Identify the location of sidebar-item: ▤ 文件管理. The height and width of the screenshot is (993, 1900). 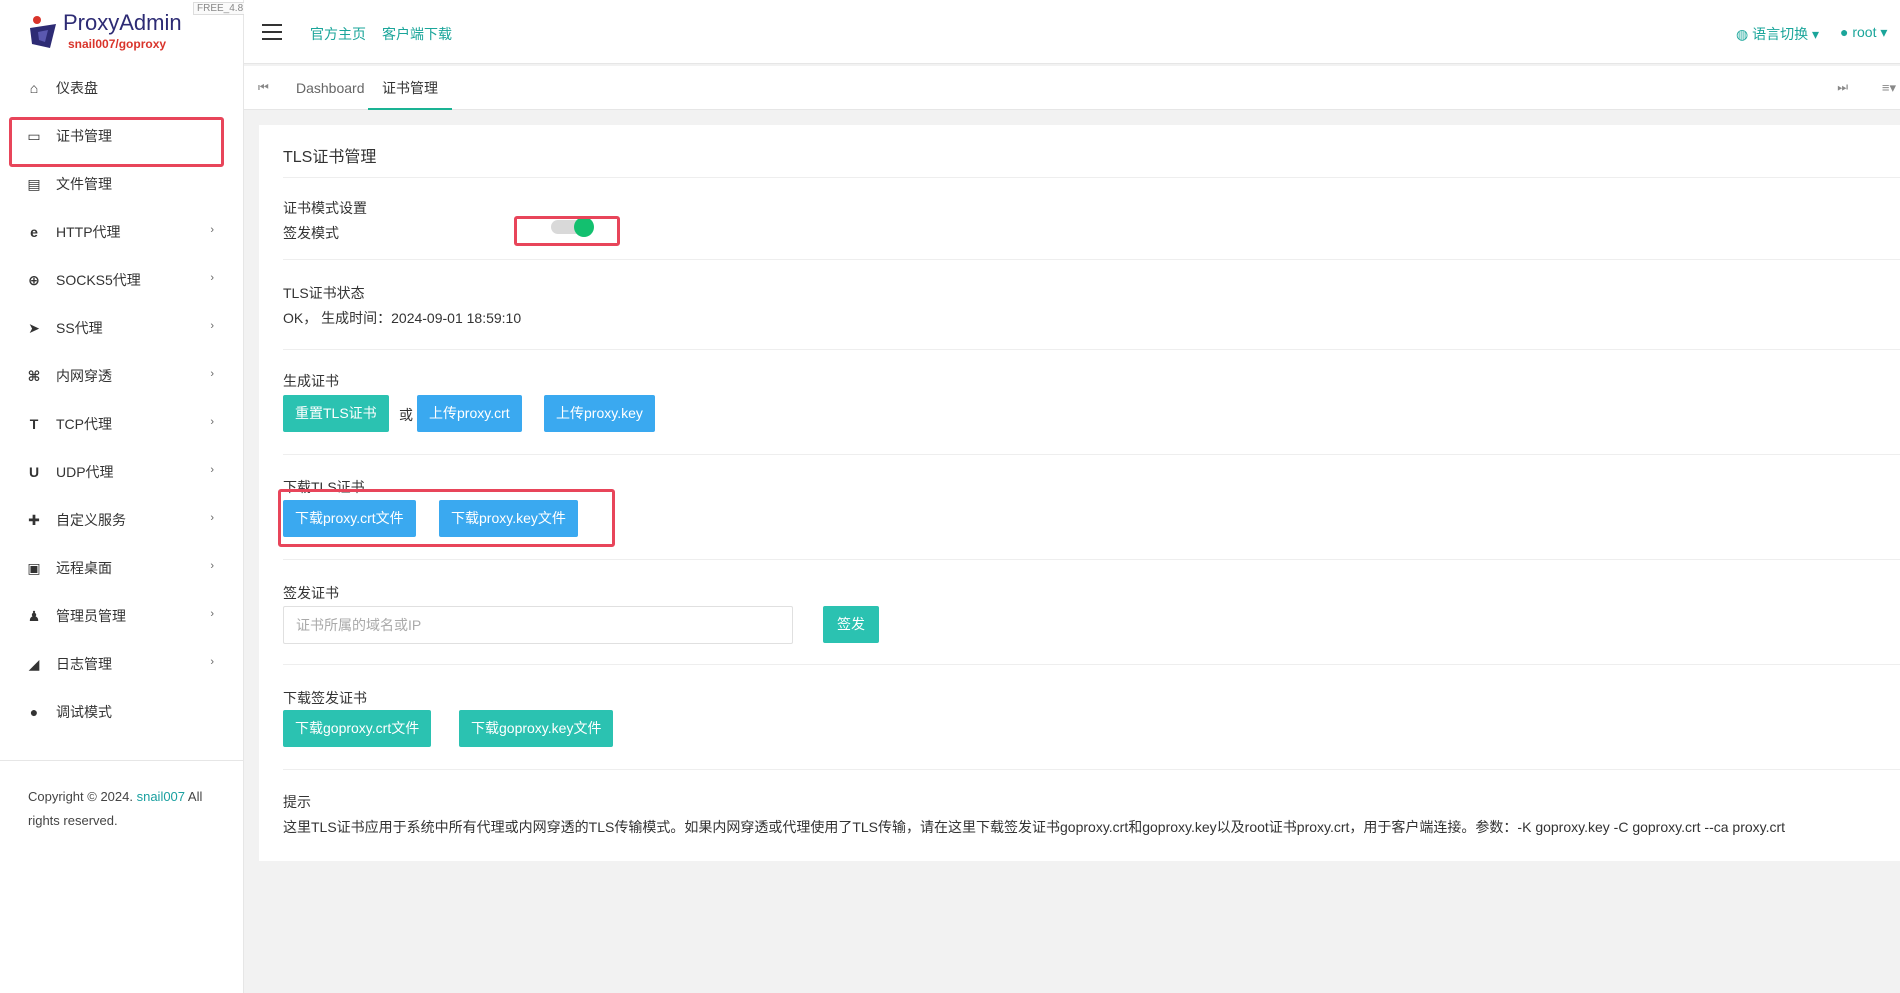
(122, 184).